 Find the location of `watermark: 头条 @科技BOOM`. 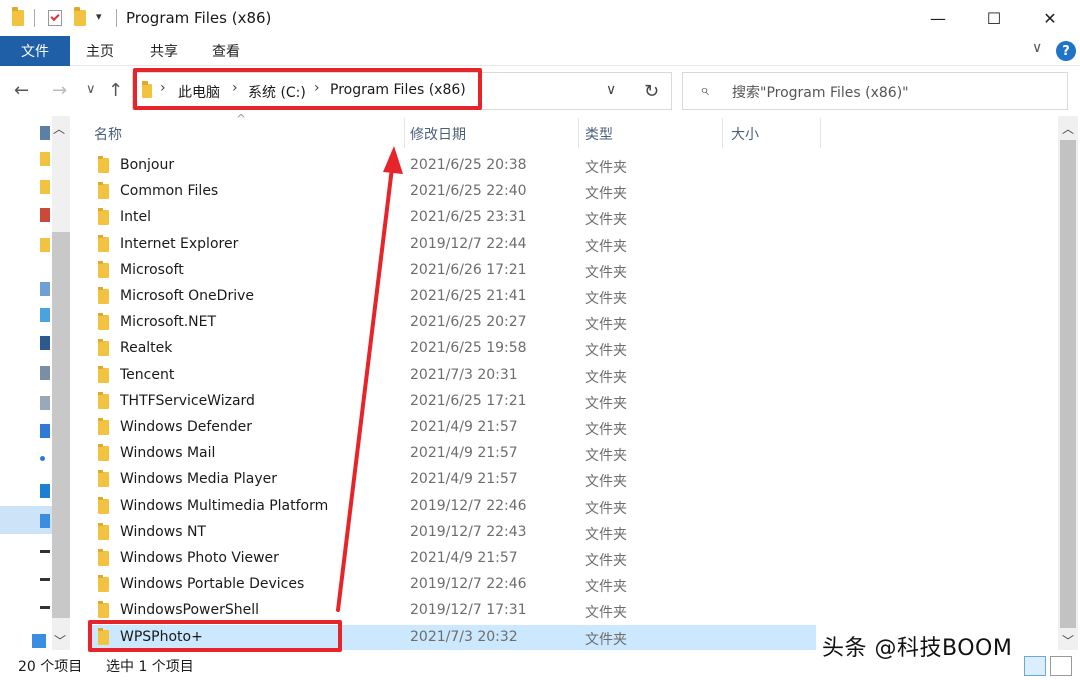

watermark: 头条 @科技BOOM is located at coordinates (917, 648).